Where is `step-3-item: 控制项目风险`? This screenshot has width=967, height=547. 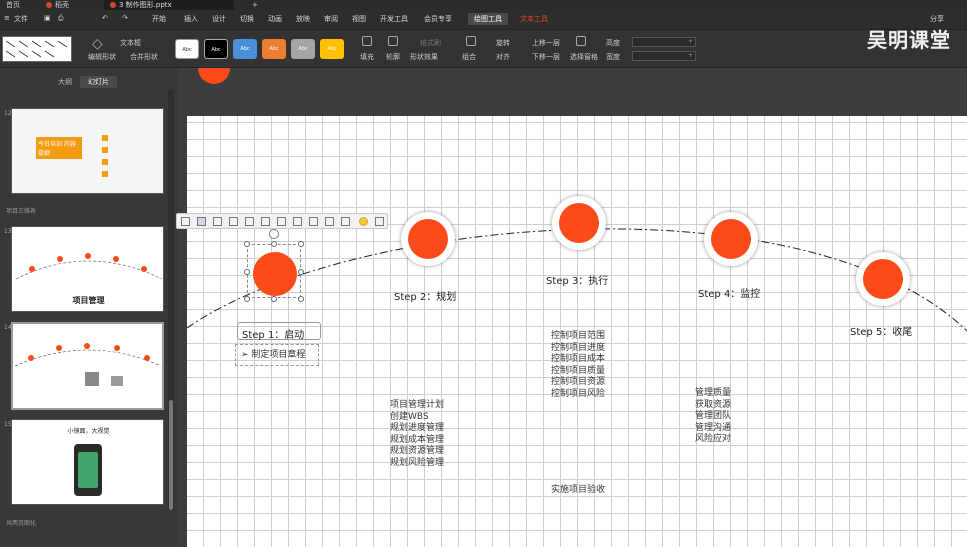 step-3-item: 控制项目风险 is located at coordinates (578, 393).